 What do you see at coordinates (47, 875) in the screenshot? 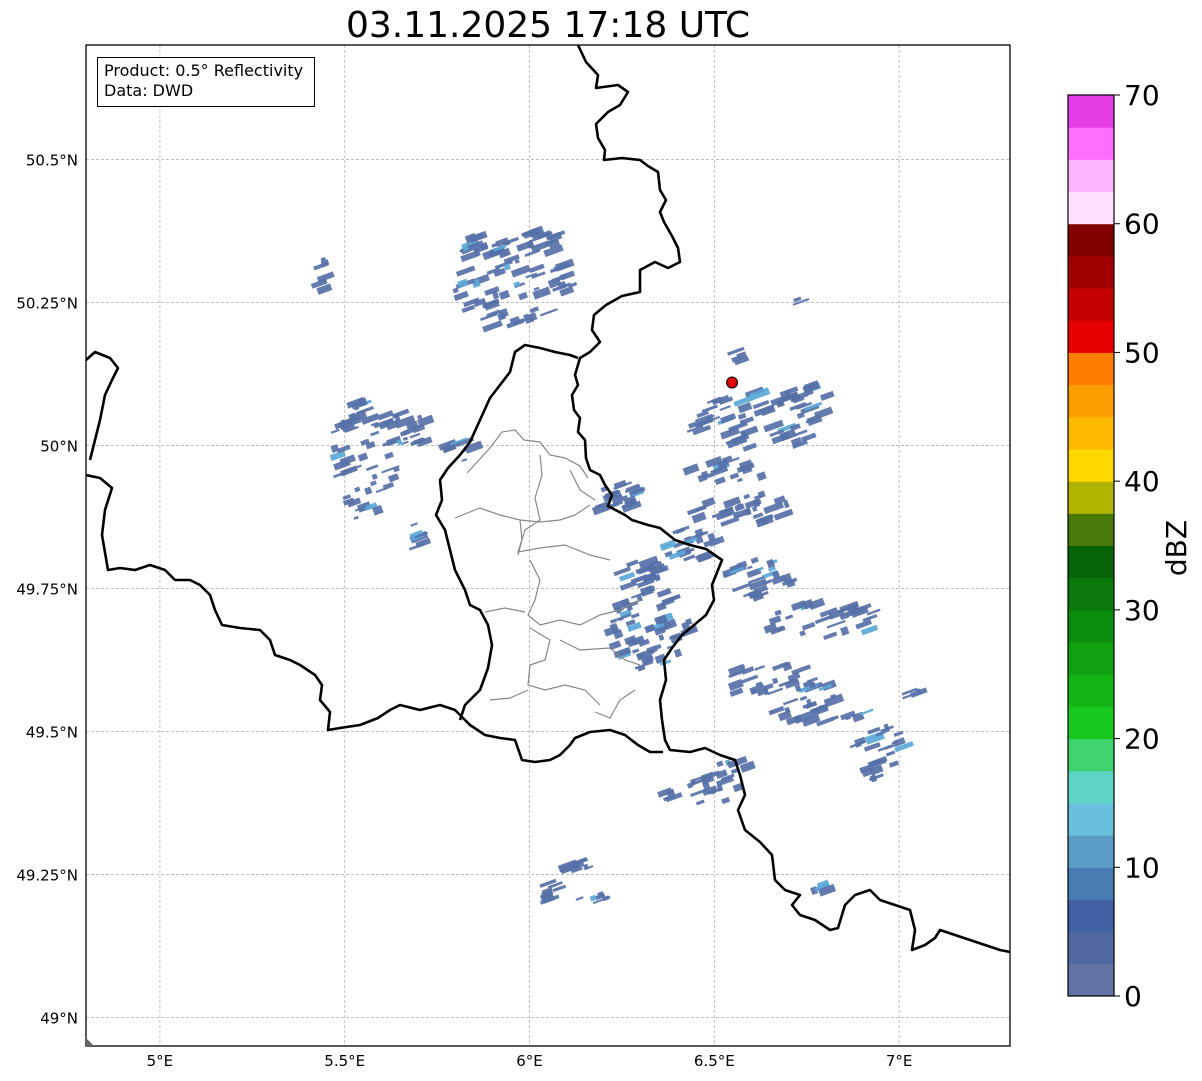
I see `lat-tick-label: 49.25°N` at bounding box center [47, 875].